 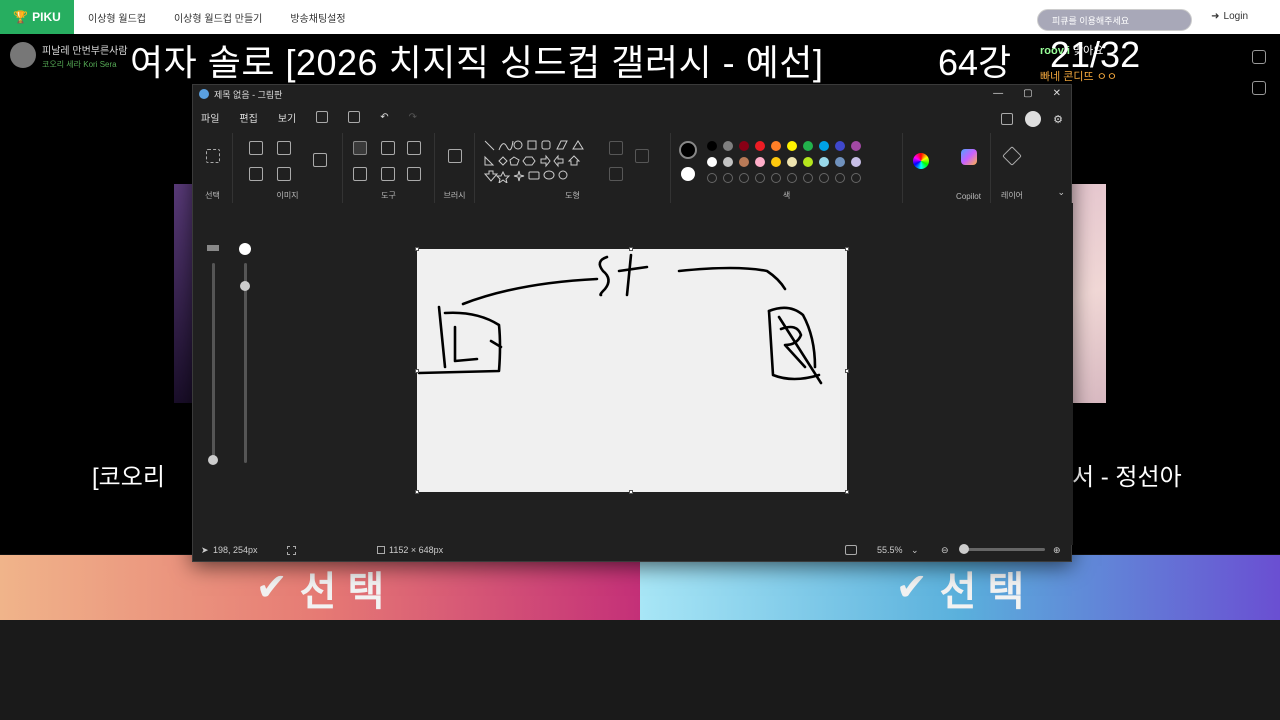 What do you see at coordinates (1259, 88) in the screenshot?
I see `external-link-icon` at bounding box center [1259, 88].